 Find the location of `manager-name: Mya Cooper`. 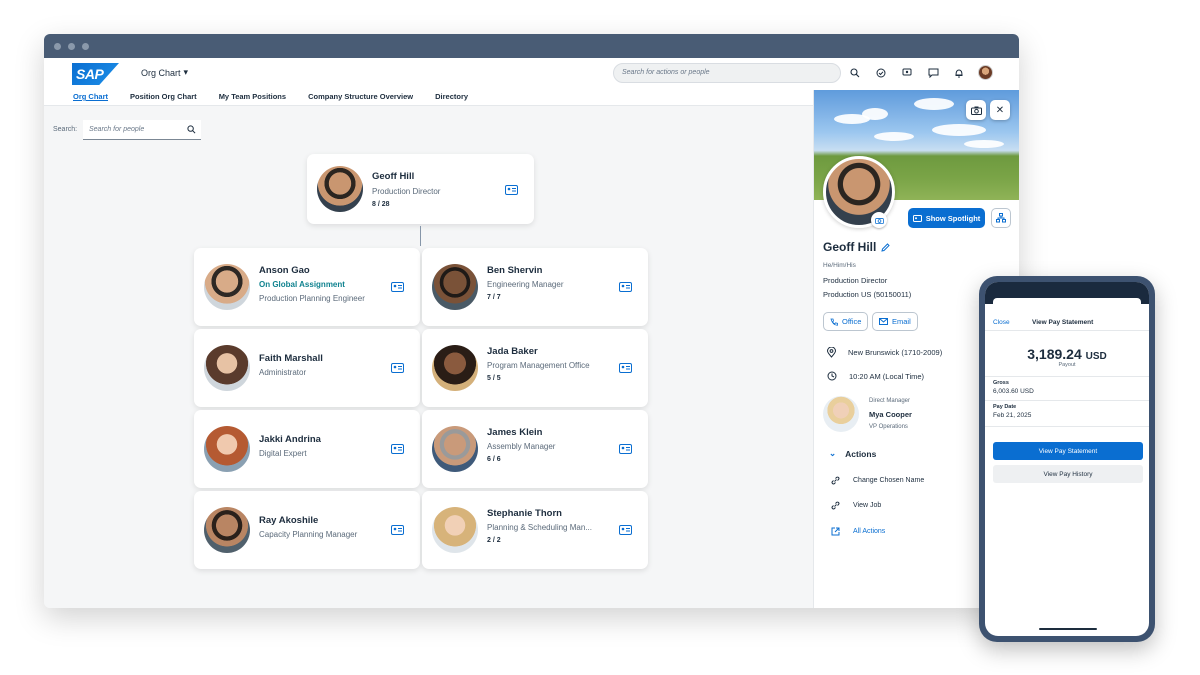

manager-name: Mya Cooper is located at coordinates (890, 414).